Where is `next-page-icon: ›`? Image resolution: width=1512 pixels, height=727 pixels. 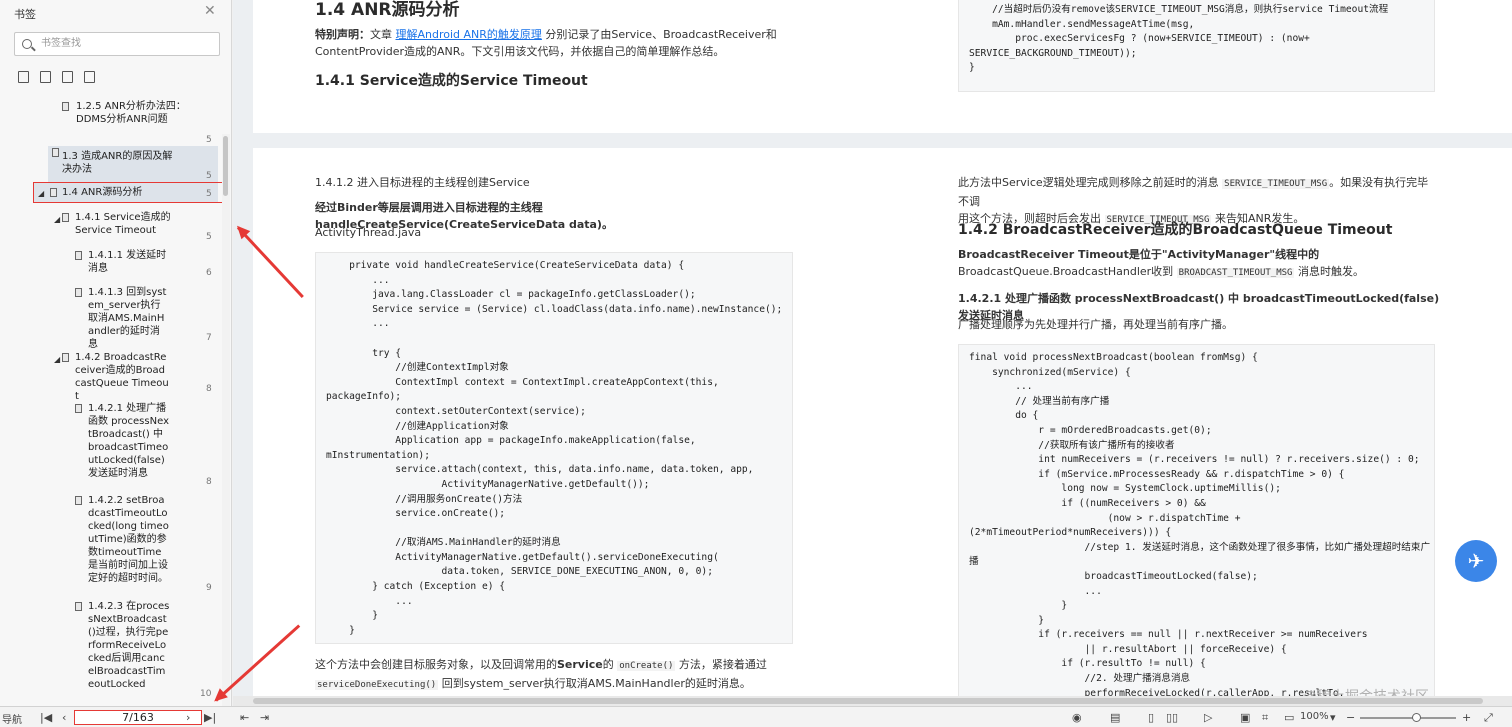
next-page-icon: › is located at coordinates (188, 717).